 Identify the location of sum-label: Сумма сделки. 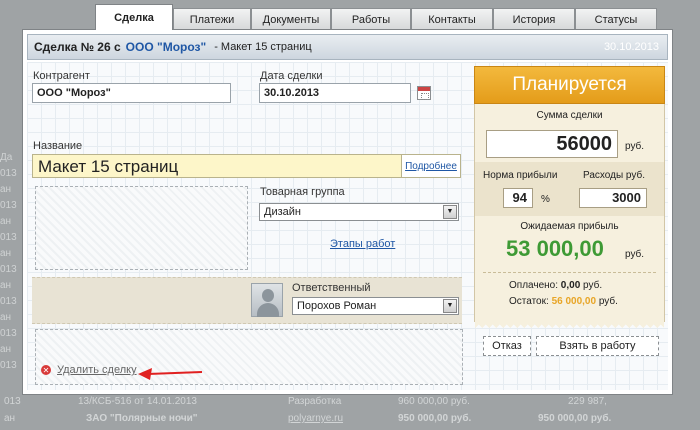
(569, 115).